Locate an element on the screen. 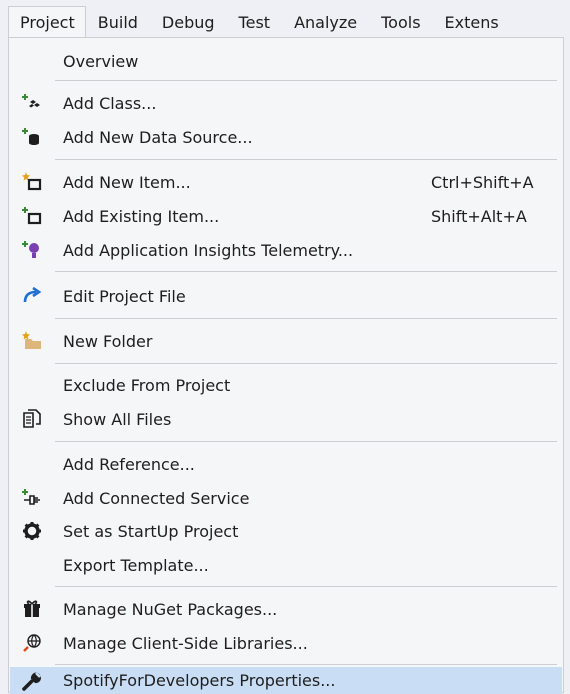  menu-item-label: Exclude From Project is located at coordinates (147, 385).